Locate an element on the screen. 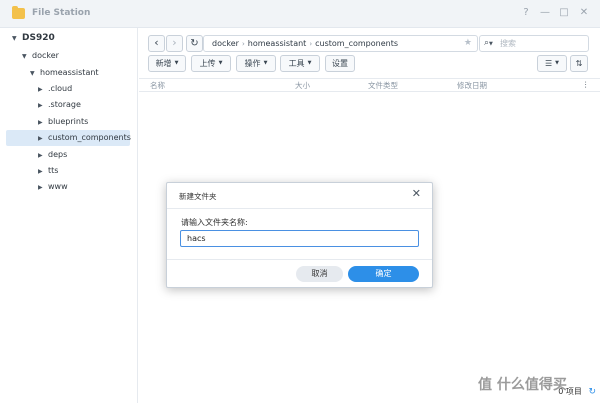 This screenshot has width=600, height=403. ok-button: 确定 is located at coordinates (383, 274).